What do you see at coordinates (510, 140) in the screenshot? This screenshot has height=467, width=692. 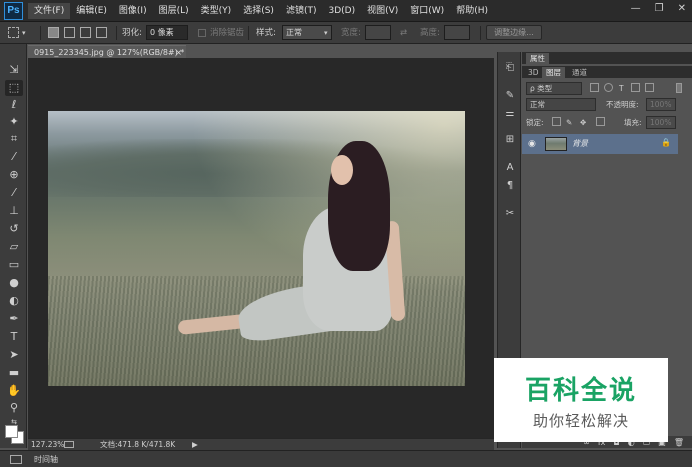 I see `clone-source-icon: ⊞` at bounding box center [510, 140].